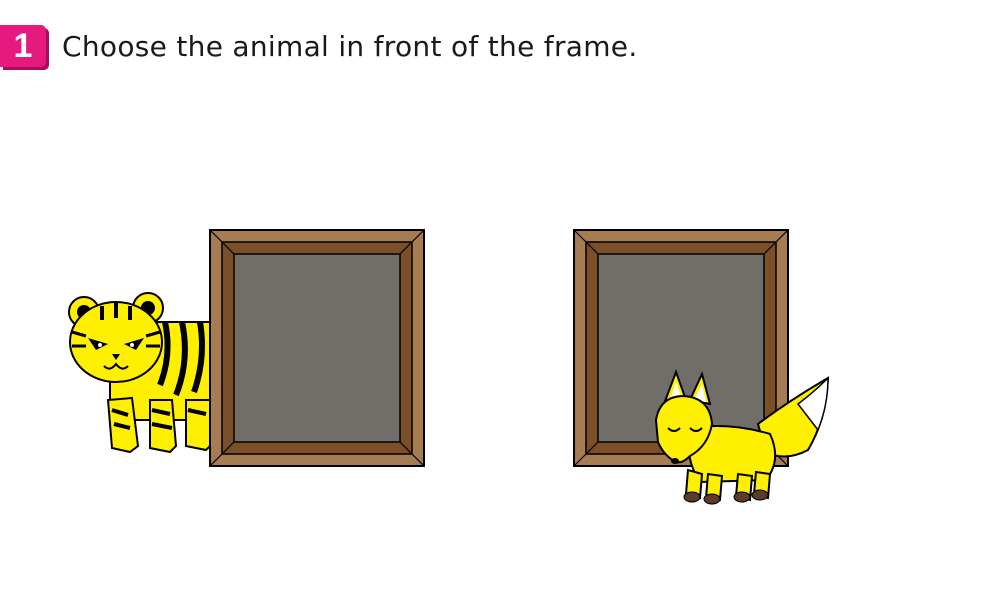 This screenshot has width=1000, height=600. What do you see at coordinates (317, 348) in the screenshot?
I see `frame-left` at bounding box center [317, 348].